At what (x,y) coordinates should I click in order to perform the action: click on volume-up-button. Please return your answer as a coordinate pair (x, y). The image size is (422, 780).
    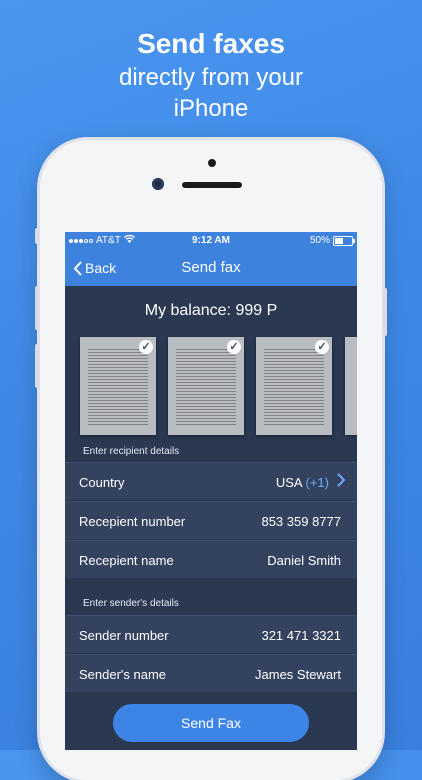
    Looking at the image, I should click on (37, 308).